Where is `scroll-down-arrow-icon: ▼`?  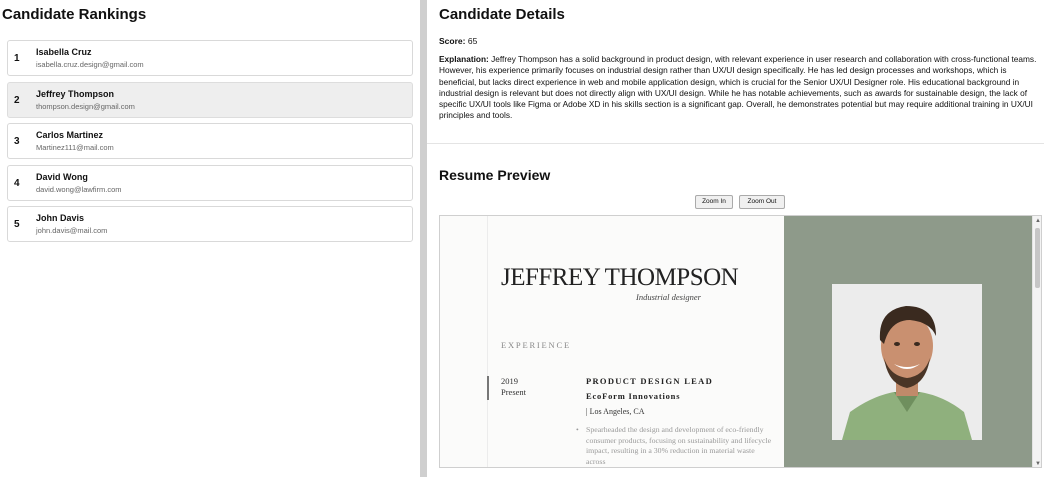 scroll-down-arrow-icon: ▼ is located at coordinates (1037, 463).